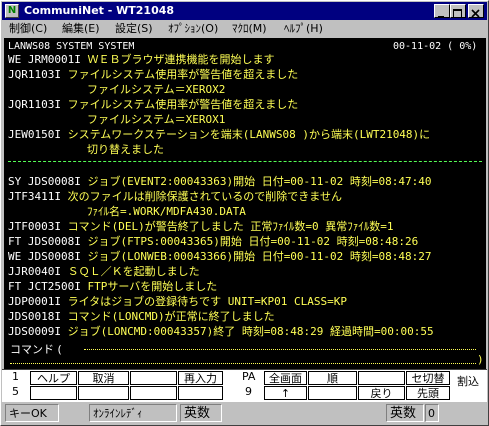 The width and height of the screenshot is (489, 426). Describe the element at coordinates (249, 29) in the screenshot. I see `menu-macro: ﾏｸﾛ(M)` at that location.